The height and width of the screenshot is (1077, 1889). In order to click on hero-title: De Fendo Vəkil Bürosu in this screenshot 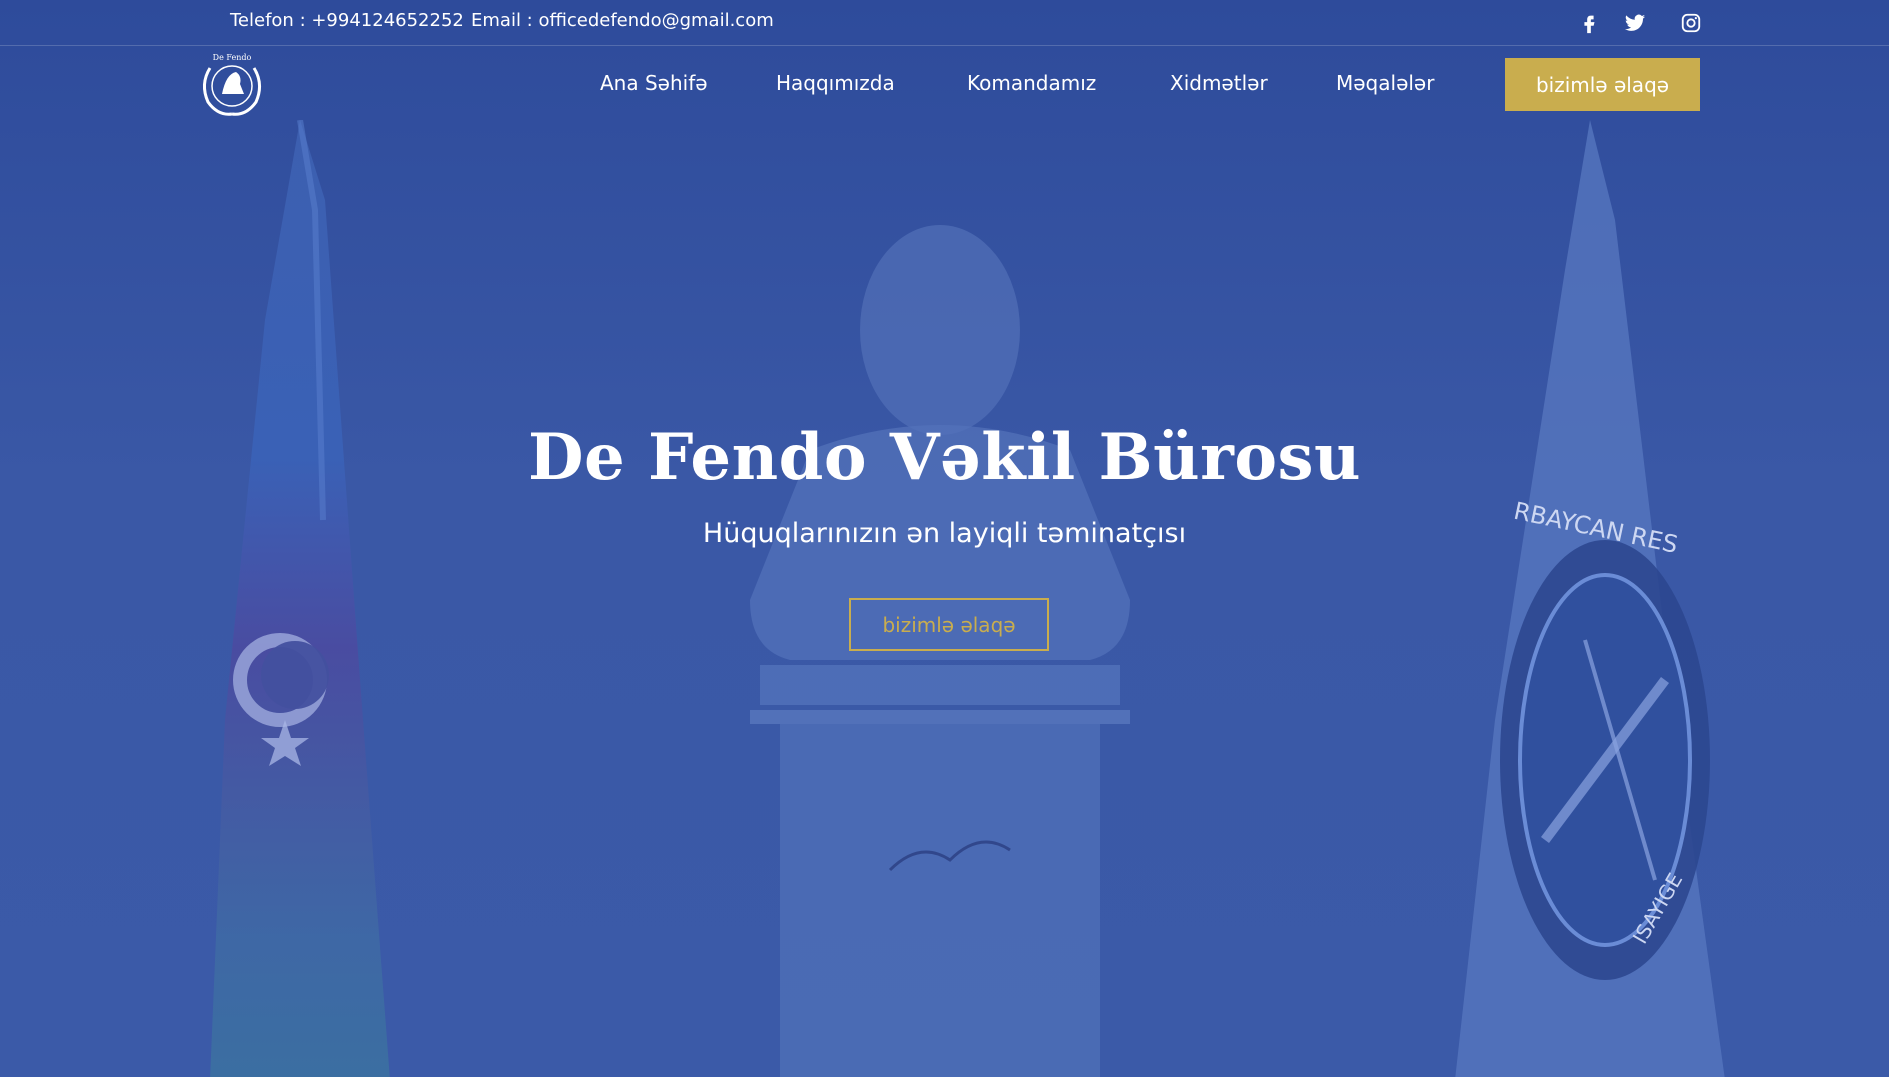, I will do `click(944, 457)`.